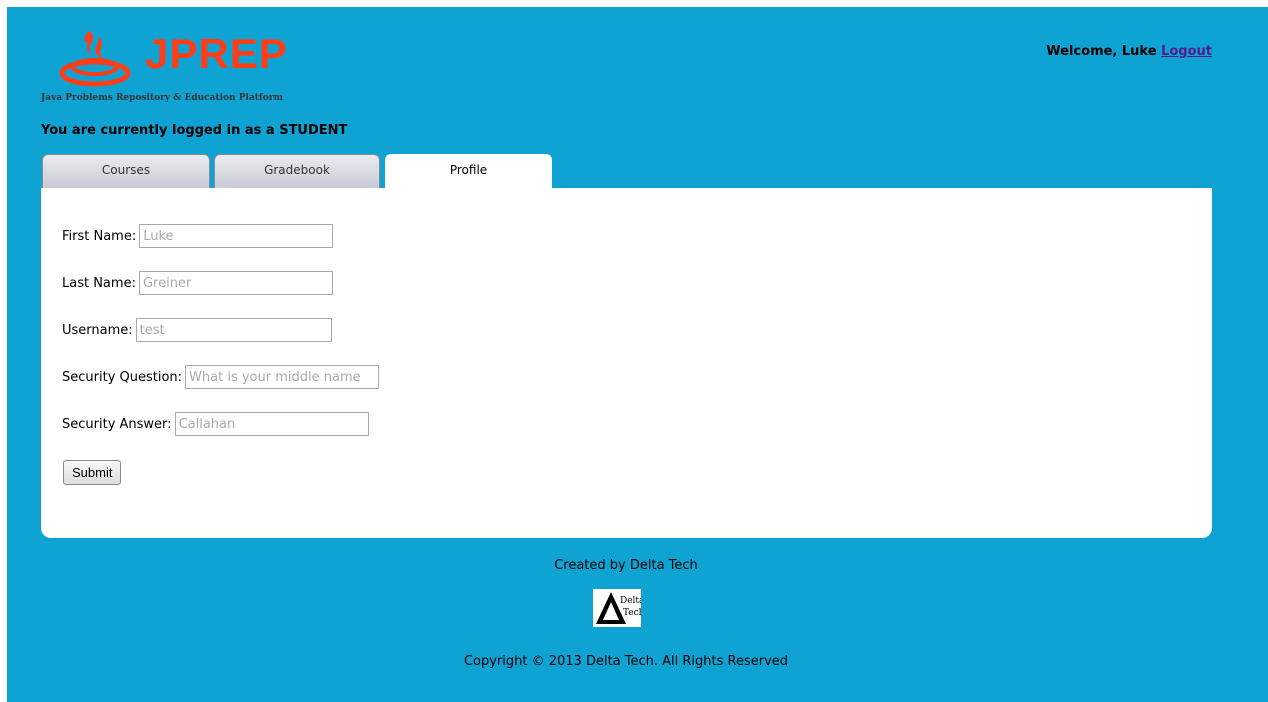 This screenshot has width=1268, height=702. Describe the element at coordinates (97, 330) in the screenshot. I see `username-label: Username:` at that location.